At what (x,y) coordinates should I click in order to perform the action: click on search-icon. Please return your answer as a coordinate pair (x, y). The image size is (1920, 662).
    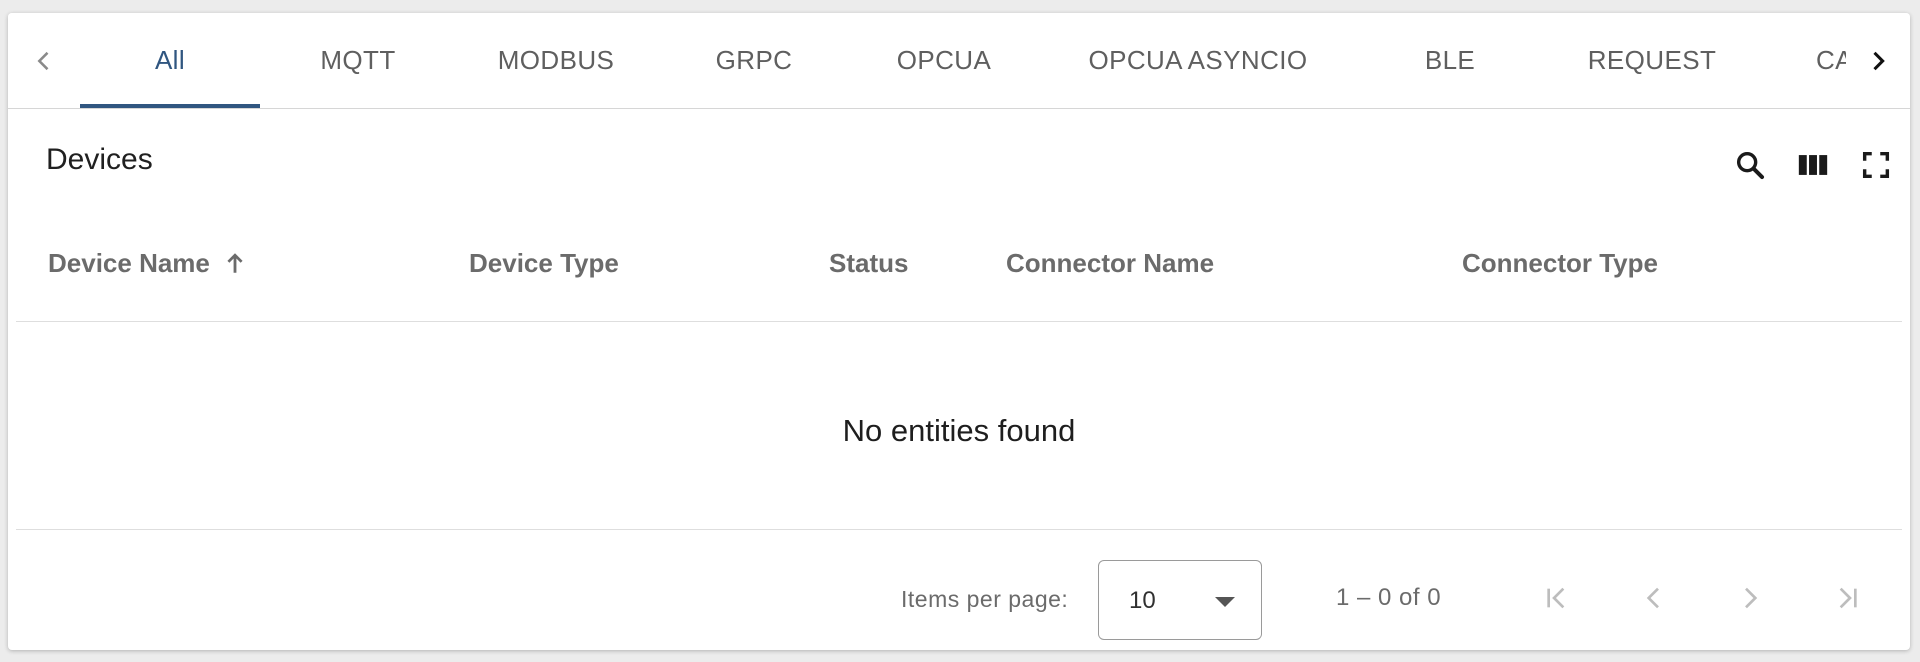
    Looking at the image, I should click on (1750, 165).